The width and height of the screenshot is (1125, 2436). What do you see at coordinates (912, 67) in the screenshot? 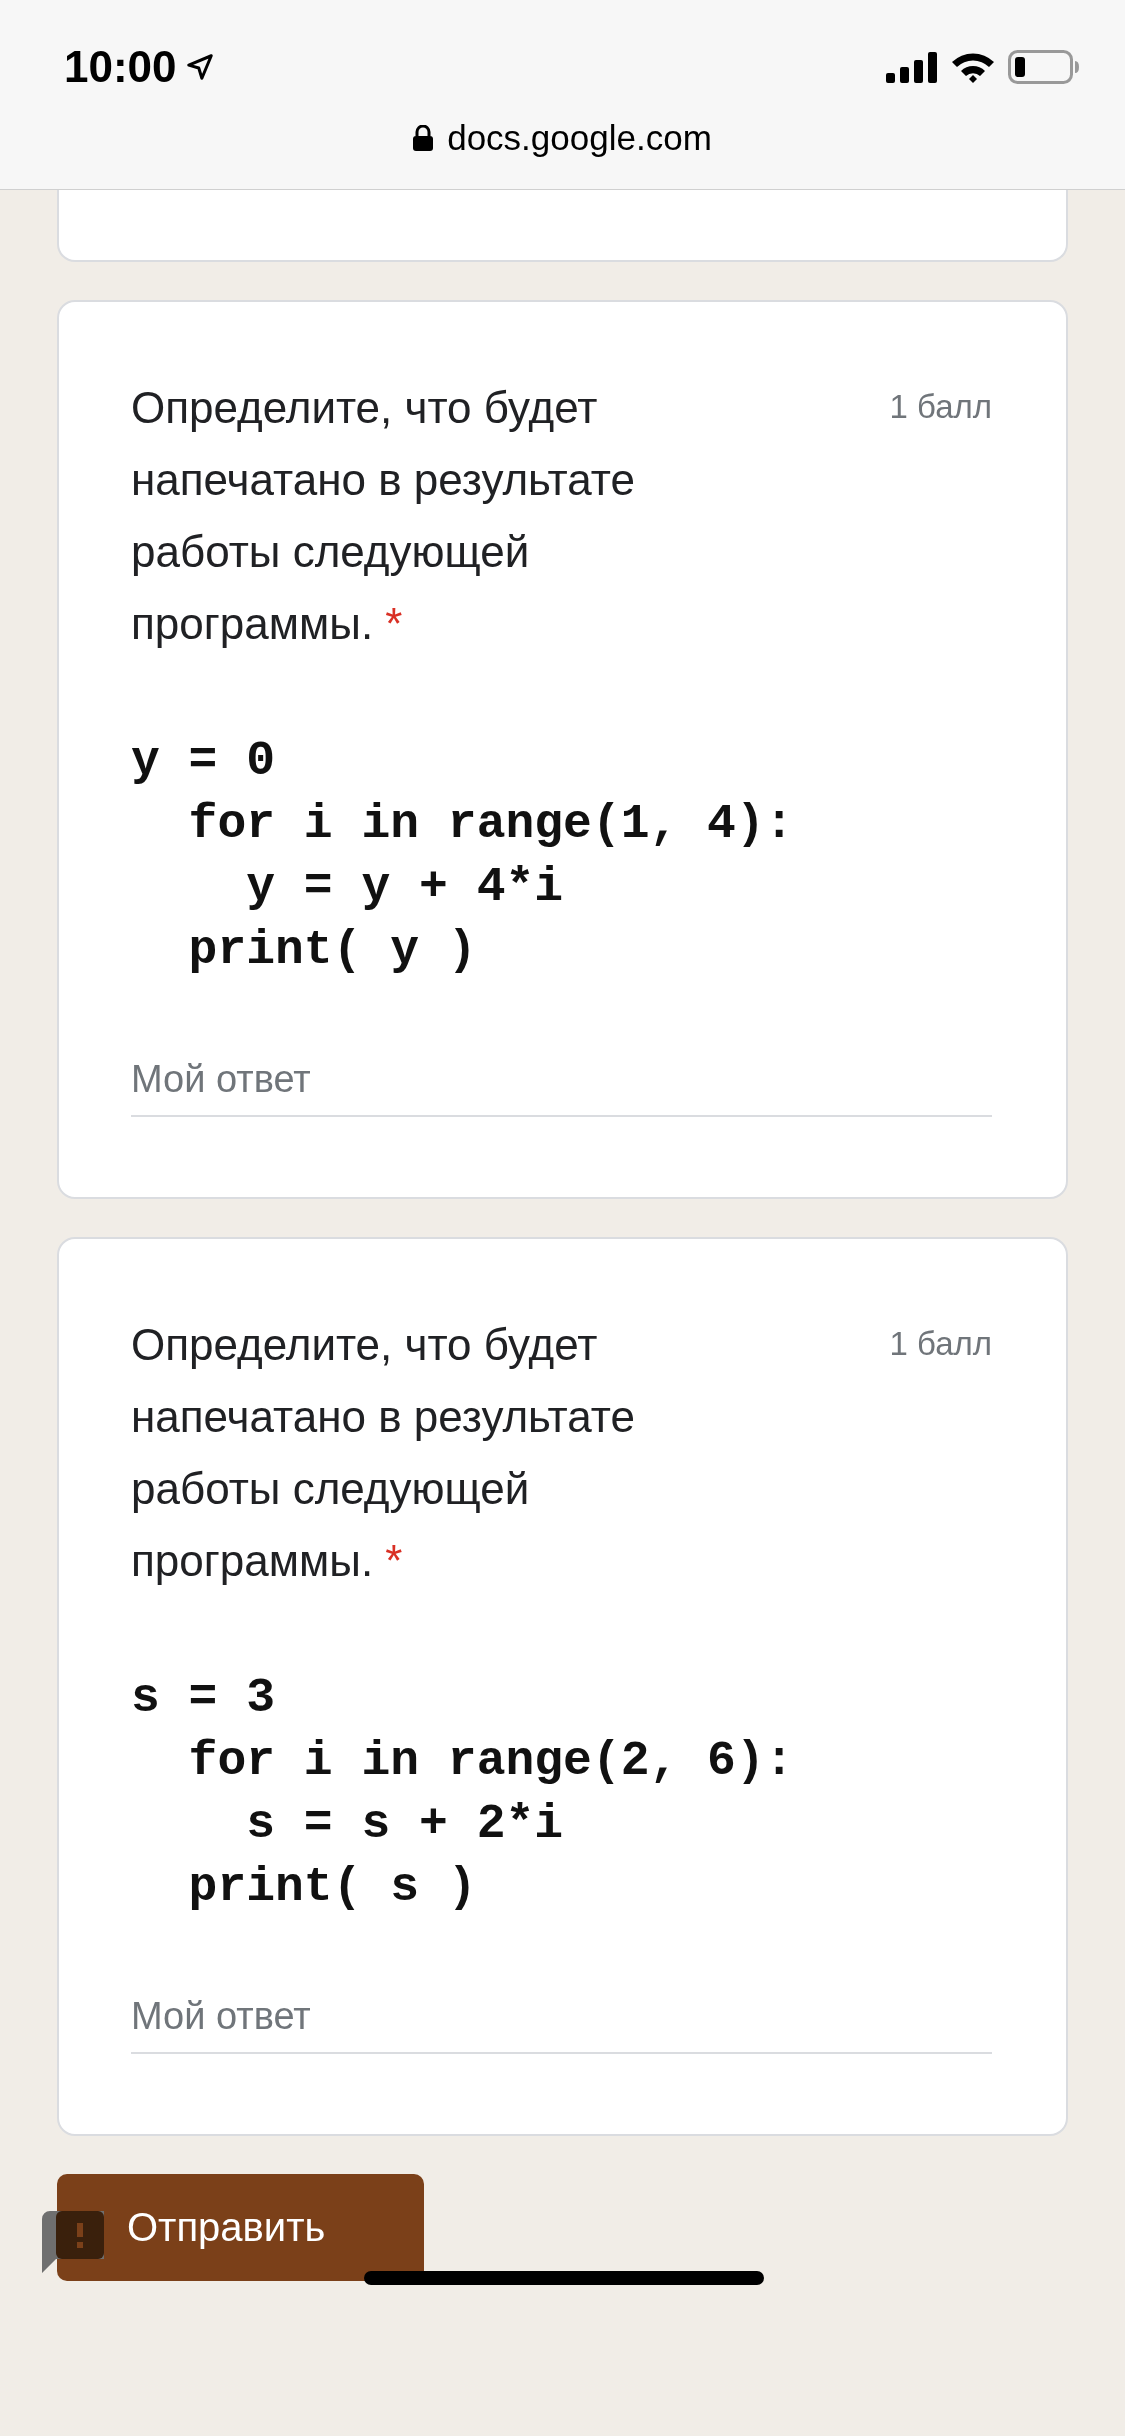
I see `signal-icon` at bounding box center [912, 67].